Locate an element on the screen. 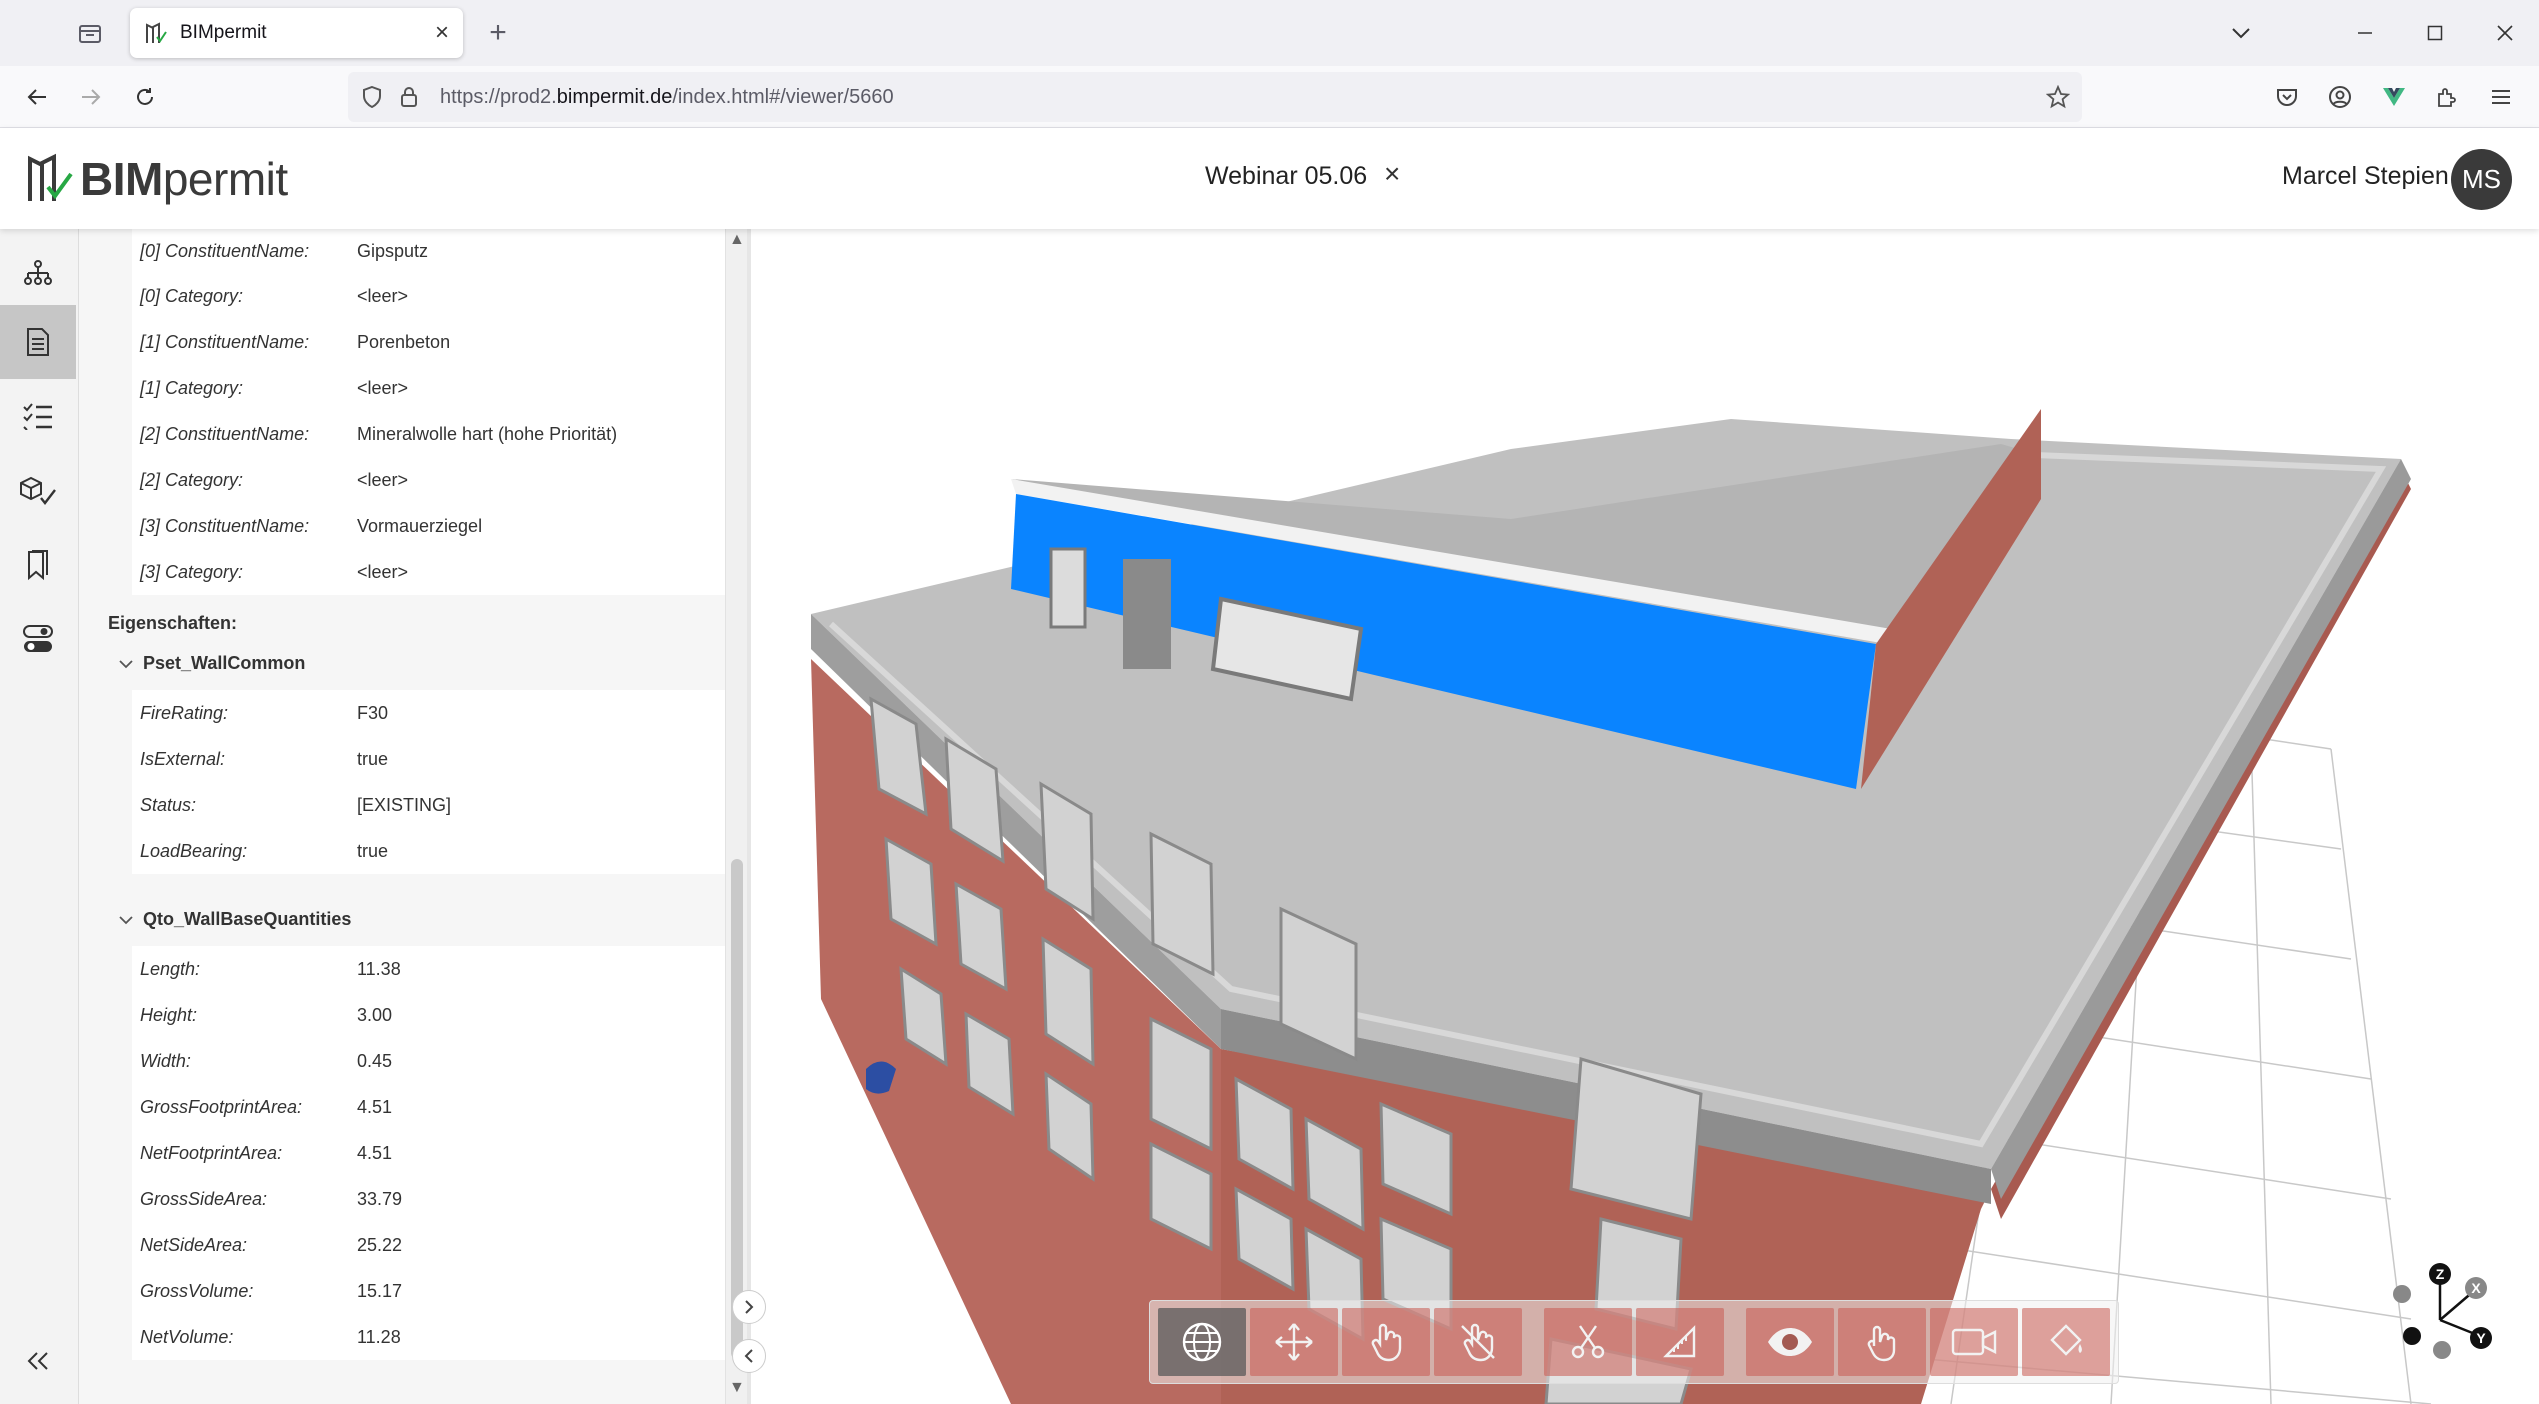 The height and width of the screenshot is (1404, 2539). scroll-up-icon: ▲ is located at coordinates (737, 240).